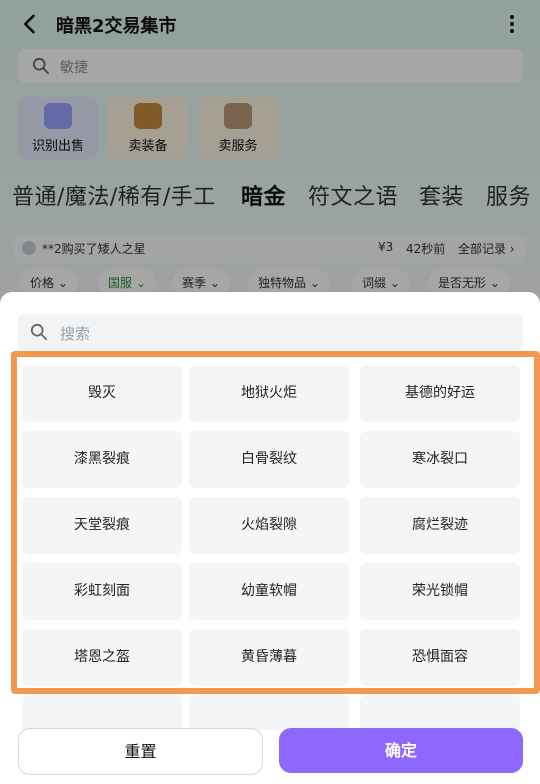 This screenshot has height=784, width=540. Describe the element at coordinates (440, 525) in the screenshot. I see `grid-item: 腐烂裂迹` at that location.